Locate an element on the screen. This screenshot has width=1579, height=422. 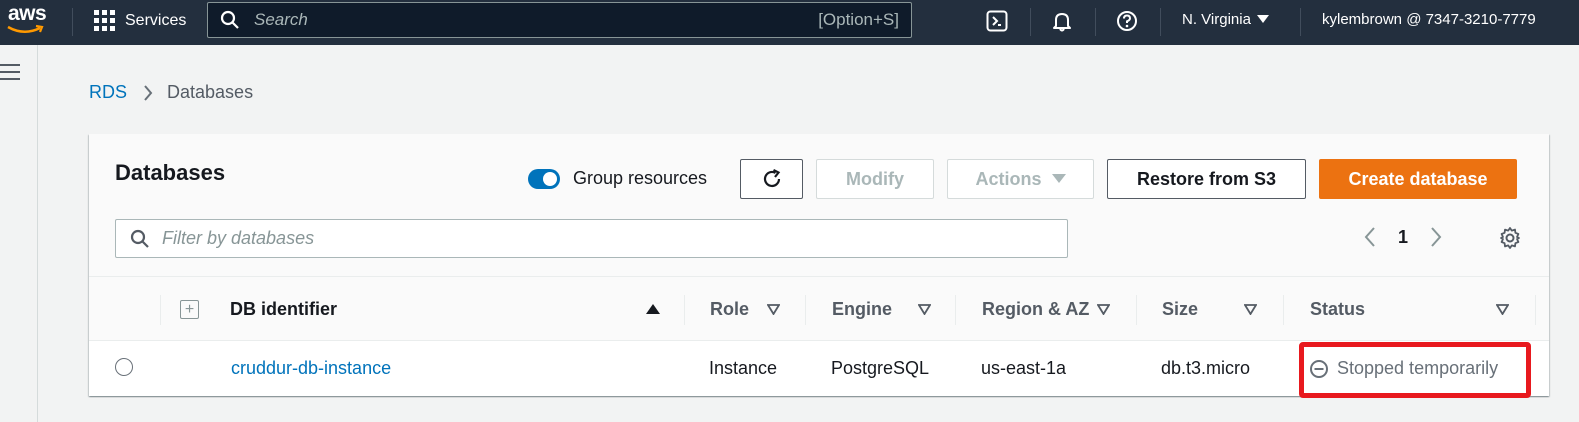
column-label: Region & AZ is located at coordinates (1036, 308).